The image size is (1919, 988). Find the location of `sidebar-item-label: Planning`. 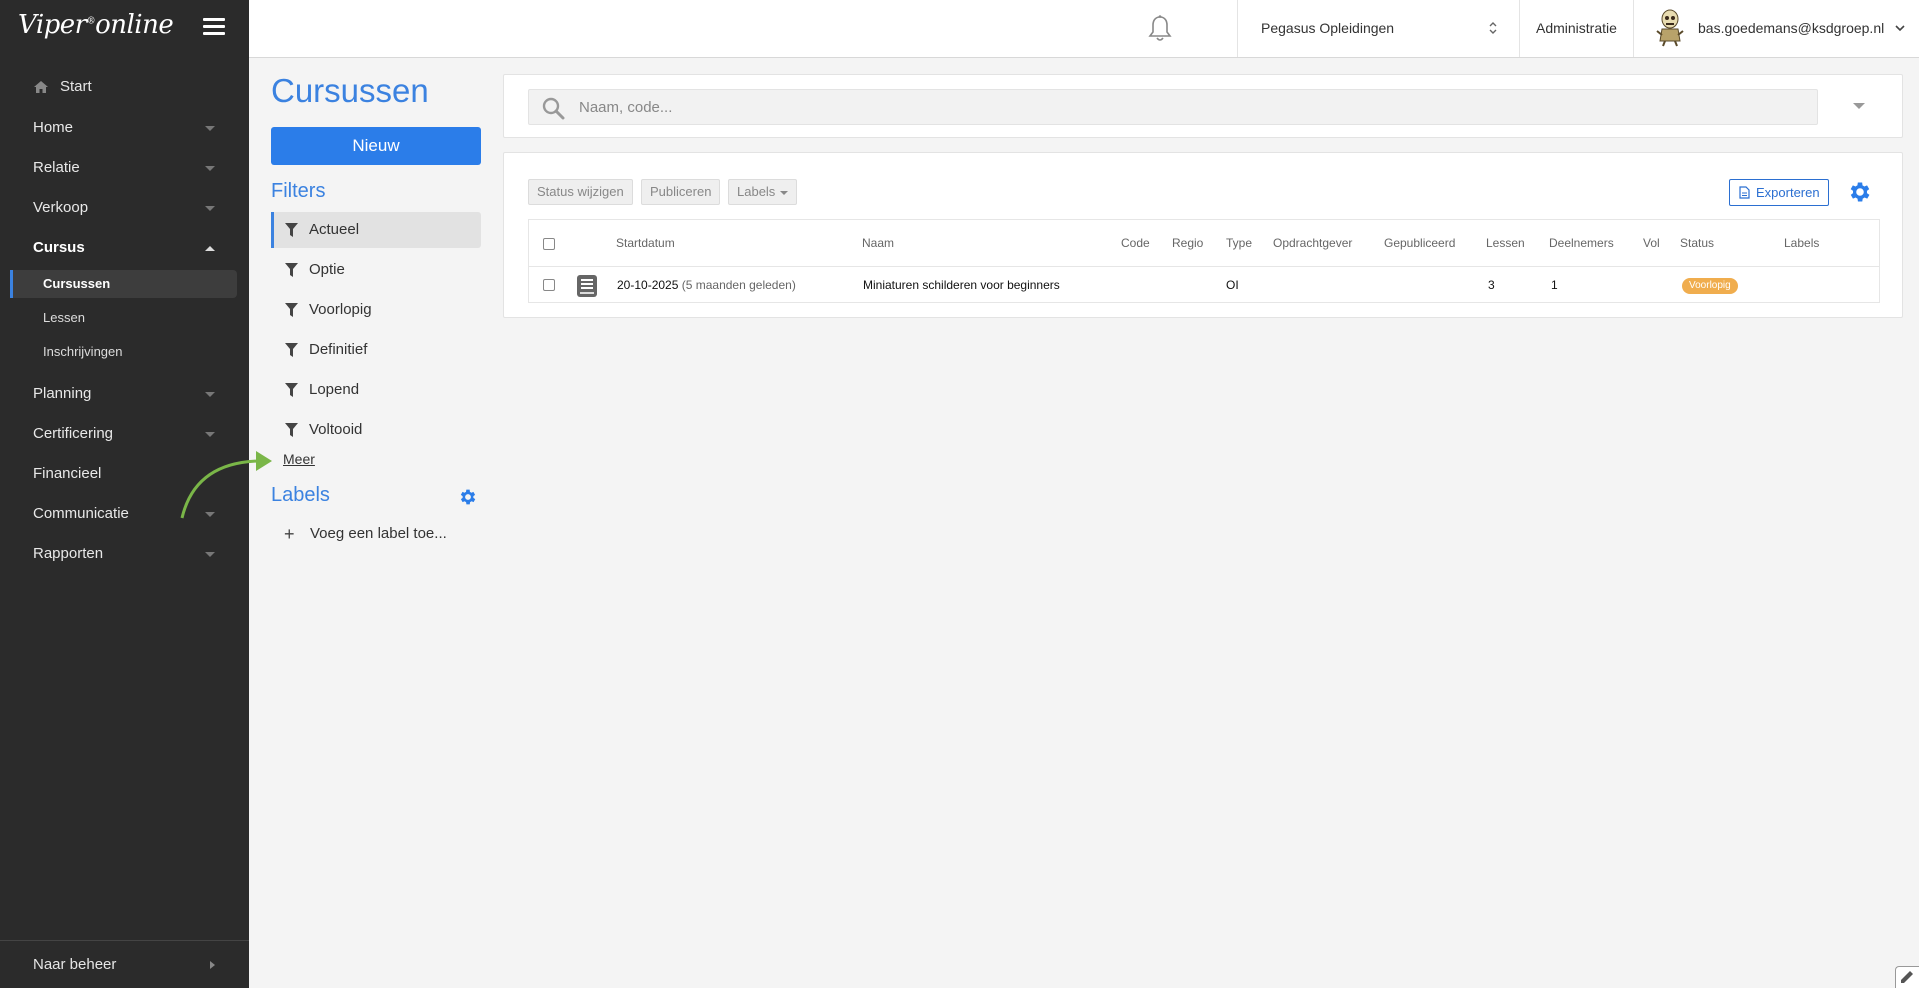

sidebar-item-label: Planning is located at coordinates (62, 393).